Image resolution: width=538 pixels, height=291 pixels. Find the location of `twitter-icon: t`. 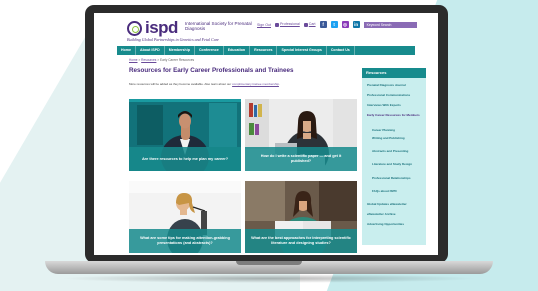

twitter-icon: t is located at coordinates (334, 24).